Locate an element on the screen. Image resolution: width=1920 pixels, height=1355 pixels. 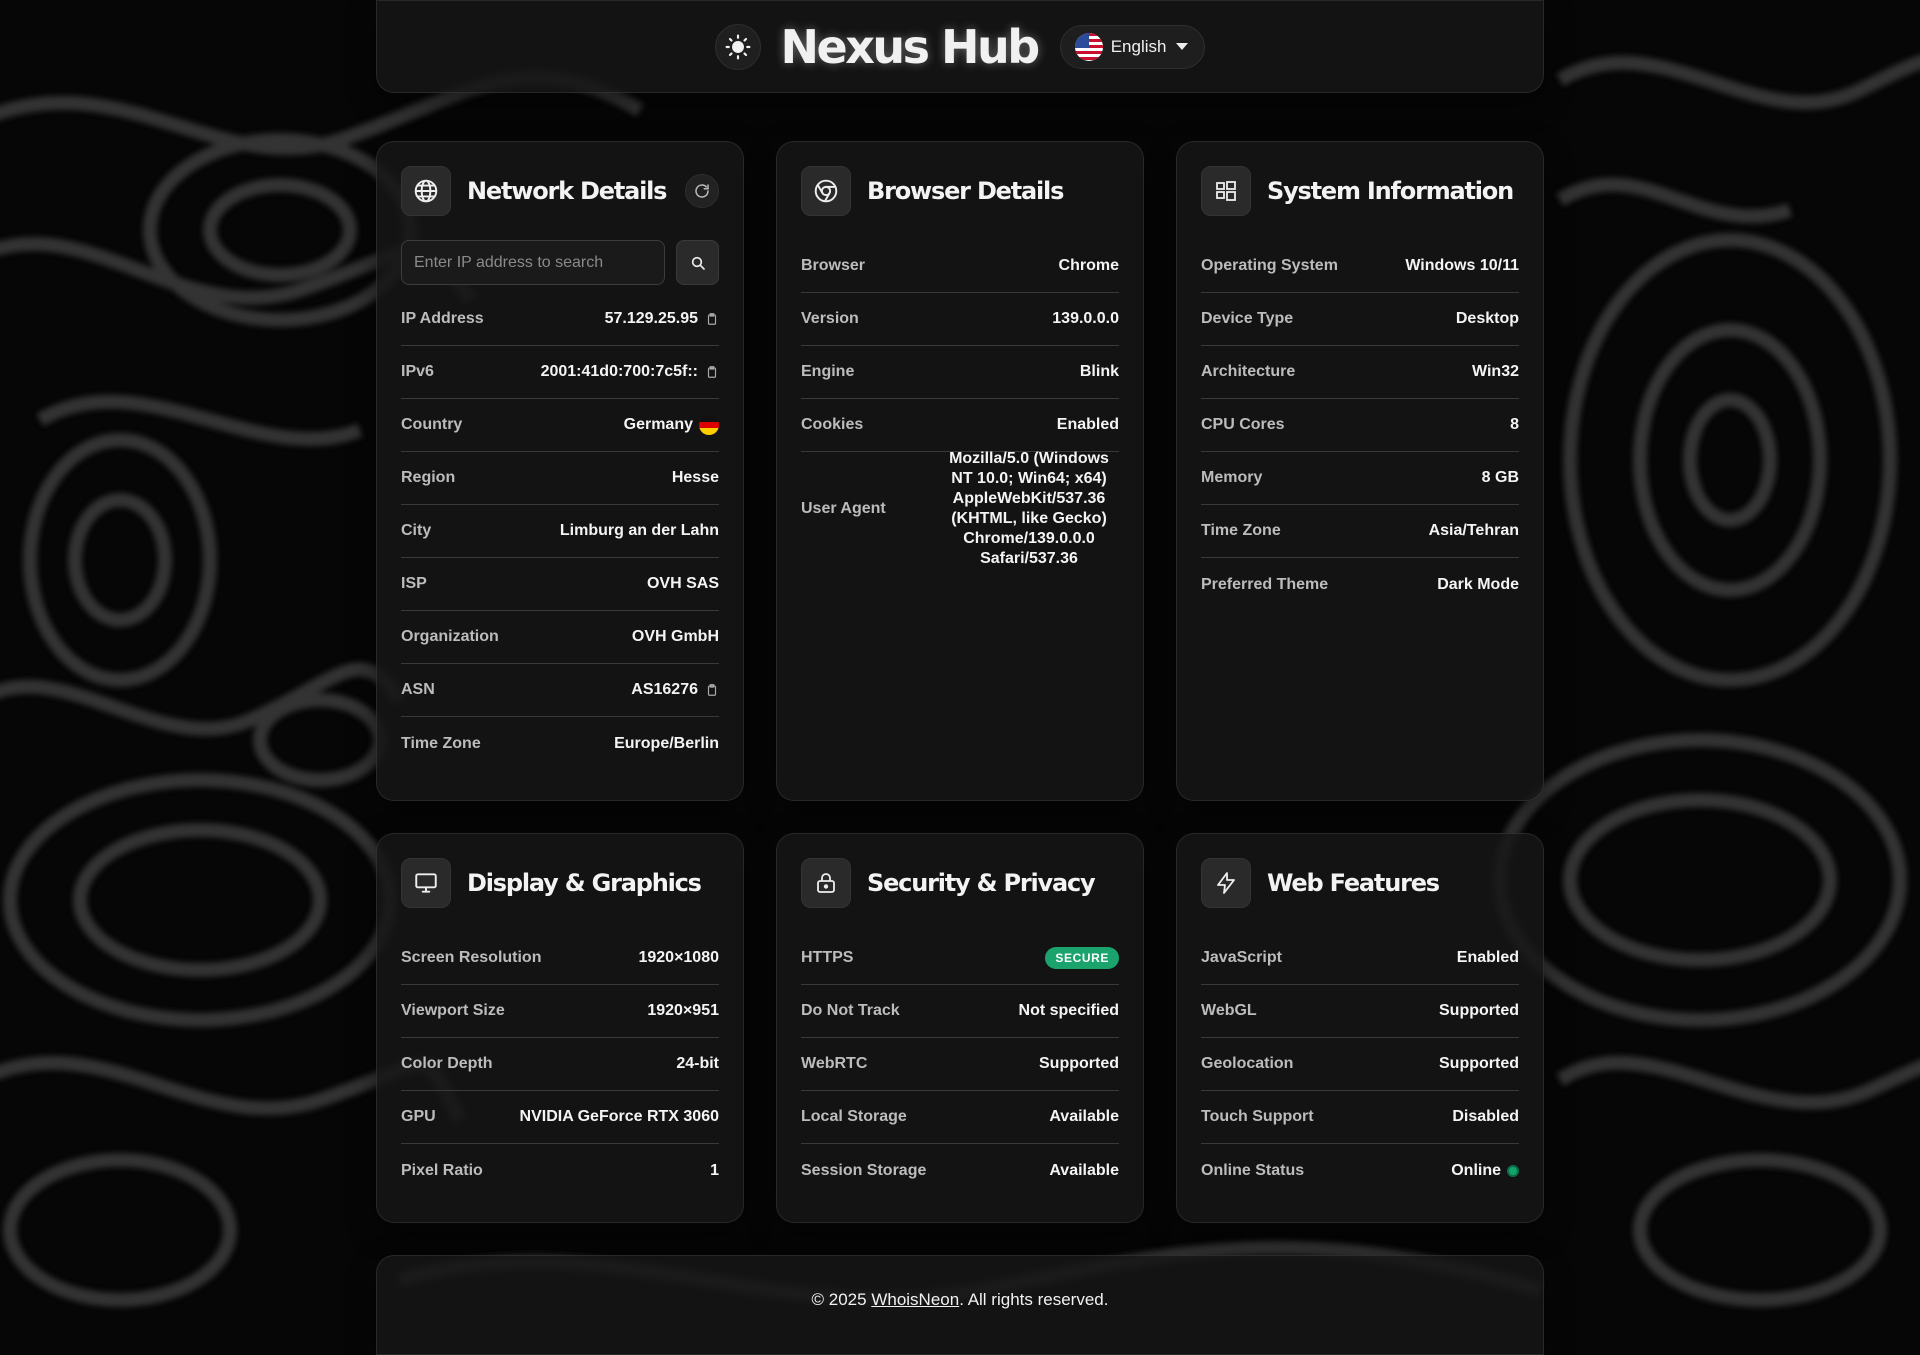
secure-badge: SECURE is located at coordinates (1082, 958).